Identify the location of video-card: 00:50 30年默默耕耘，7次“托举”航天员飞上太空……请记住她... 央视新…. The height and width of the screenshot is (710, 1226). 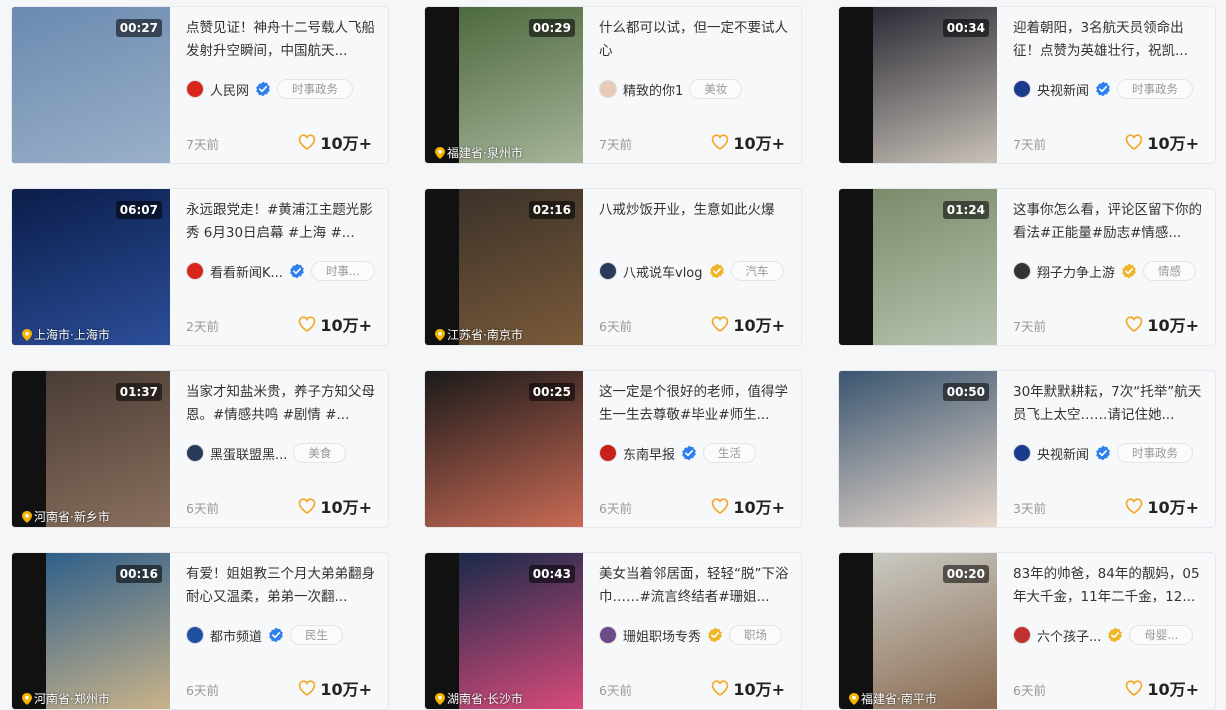
(1027, 449).